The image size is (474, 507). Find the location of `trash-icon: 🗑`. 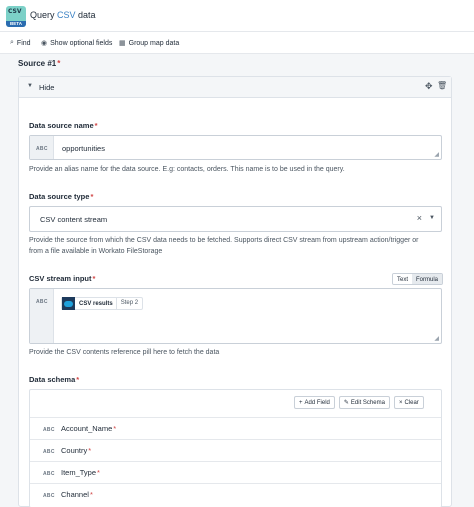

trash-icon: 🗑 is located at coordinates (442, 85).